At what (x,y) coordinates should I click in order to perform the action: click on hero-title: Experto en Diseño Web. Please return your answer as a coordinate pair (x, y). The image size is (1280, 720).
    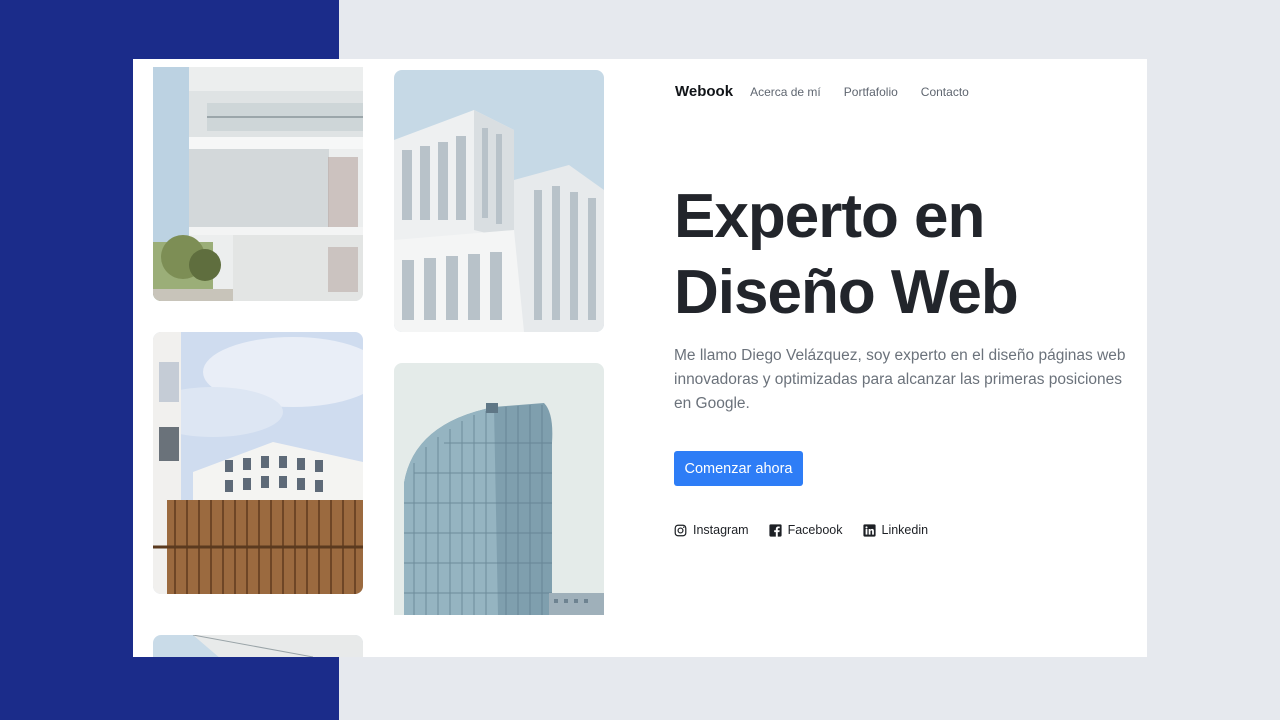
    Looking at the image, I should click on (894, 255).